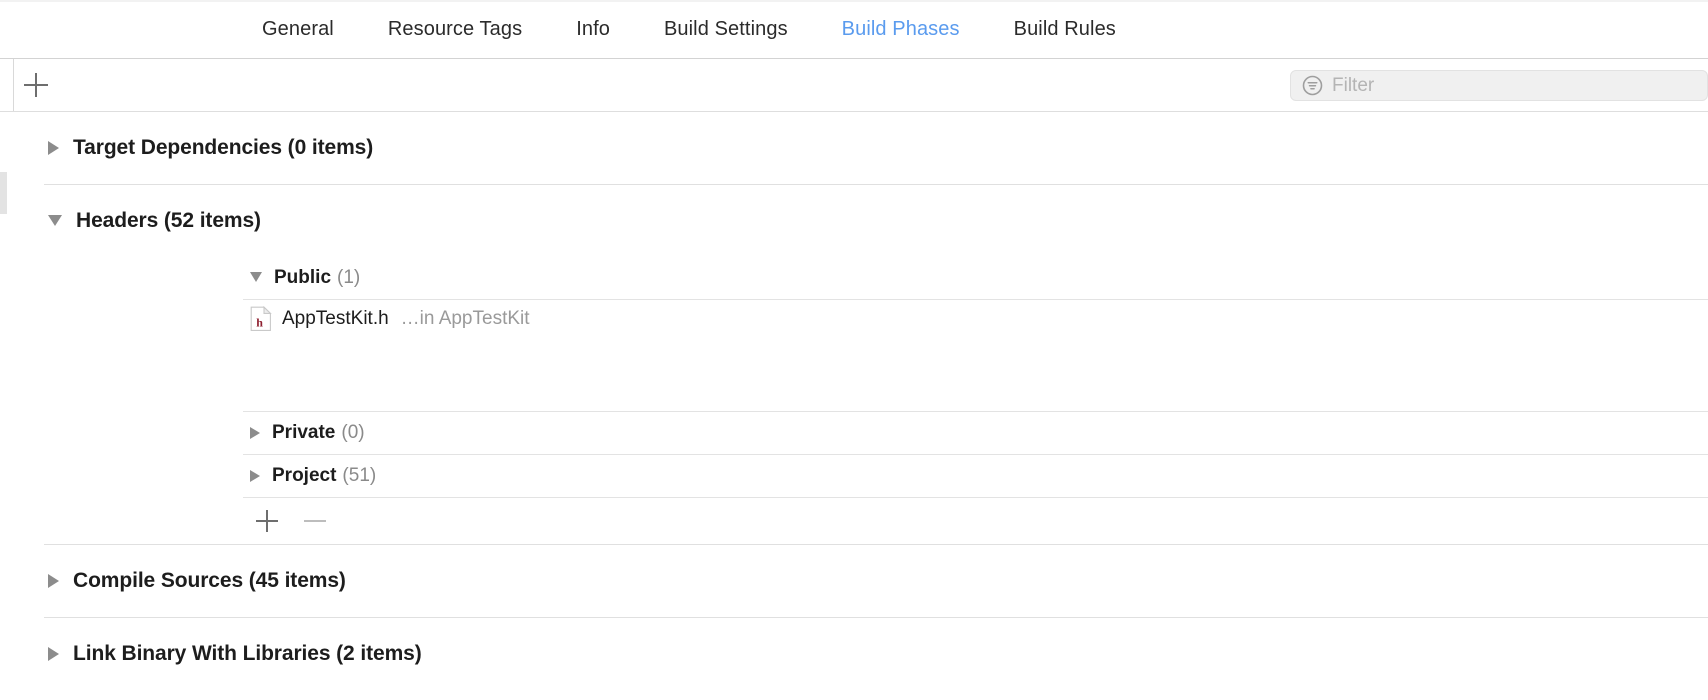  I want to click on phase-header-compile-sources: Compile Sources (45 items), so click(854, 581).